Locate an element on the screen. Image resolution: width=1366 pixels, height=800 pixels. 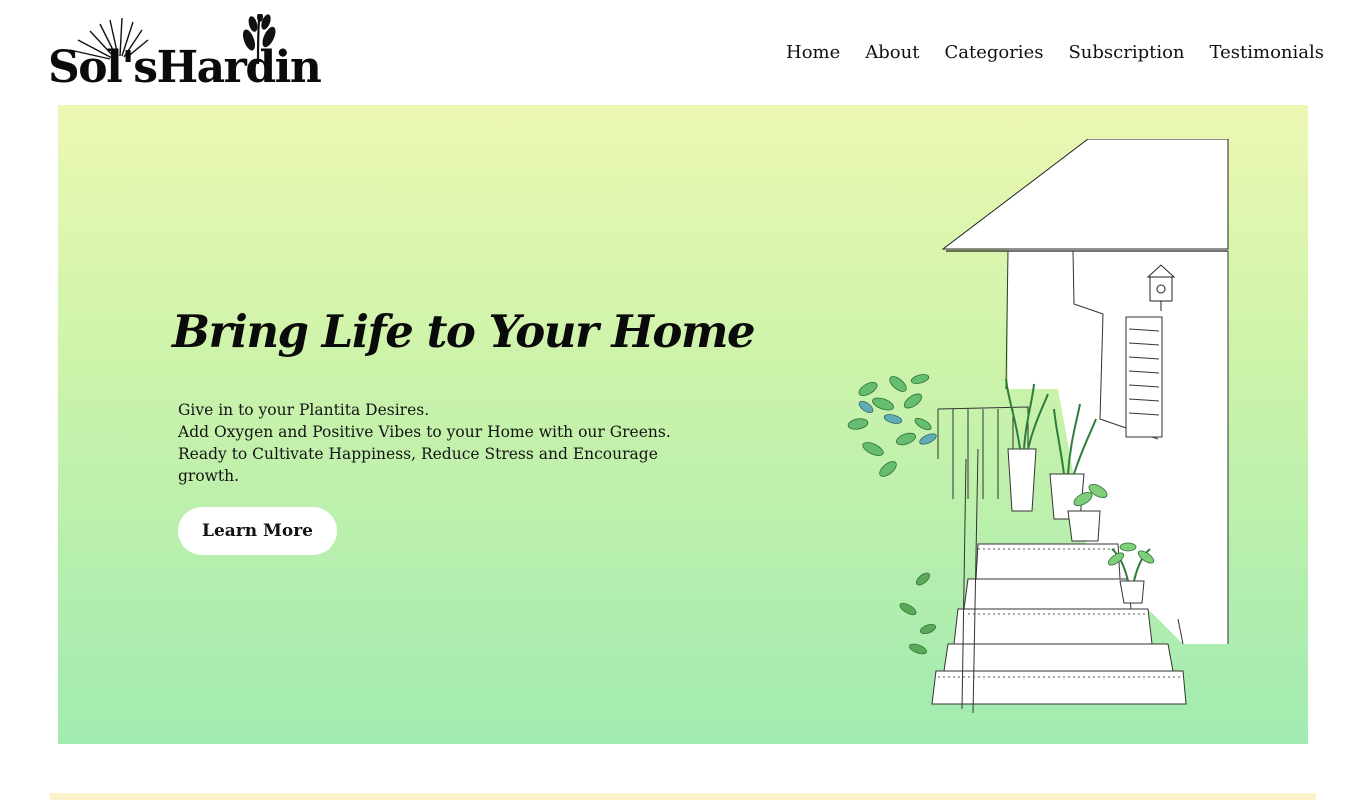
logo: Sol'sHardin is located at coordinates (173, 48).